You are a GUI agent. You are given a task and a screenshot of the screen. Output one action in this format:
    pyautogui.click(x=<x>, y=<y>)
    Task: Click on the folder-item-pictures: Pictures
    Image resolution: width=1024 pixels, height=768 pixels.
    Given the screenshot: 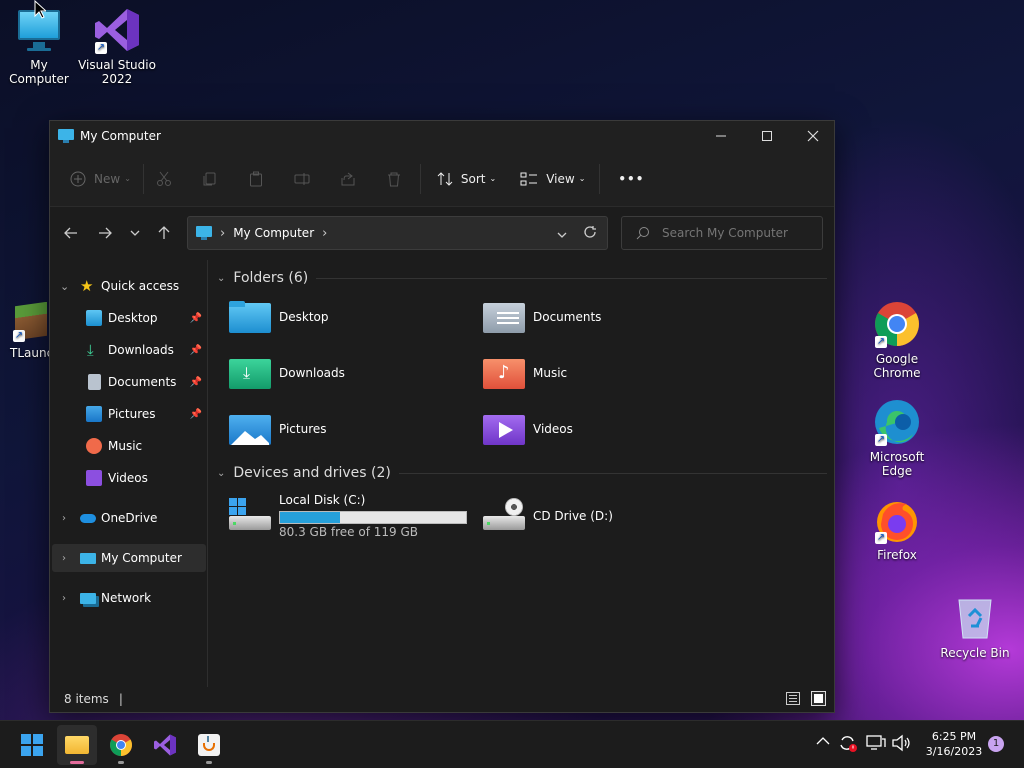 What is the action you would take?
    pyautogui.click(x=349, y=429)
    